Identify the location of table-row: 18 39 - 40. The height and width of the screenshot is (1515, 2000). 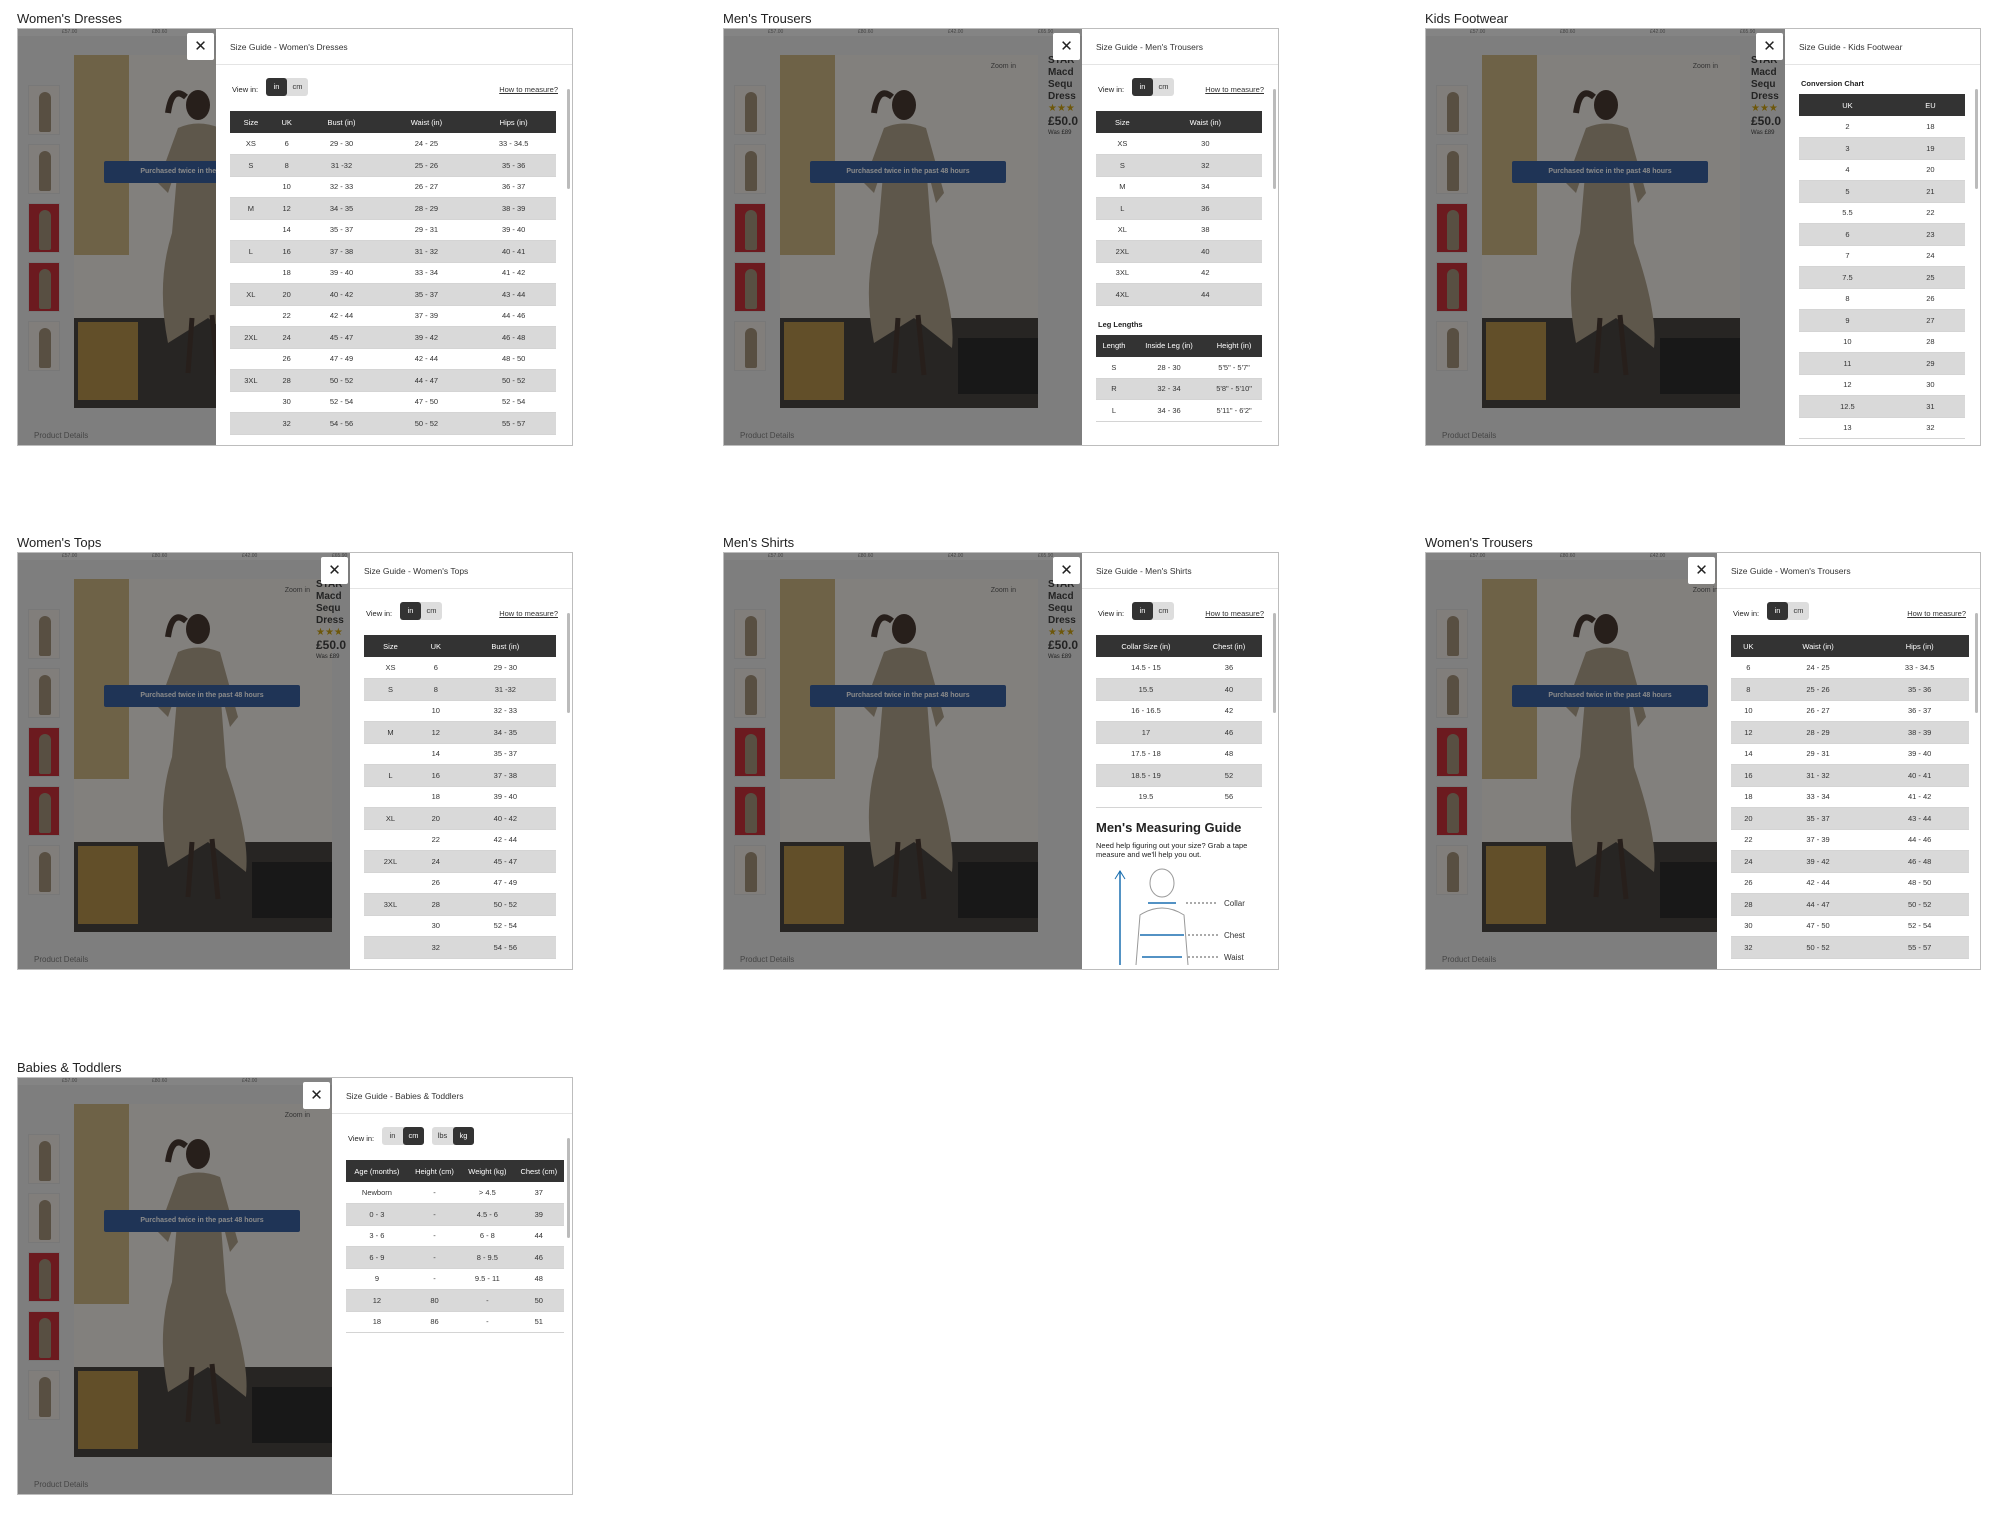
(460, 797).